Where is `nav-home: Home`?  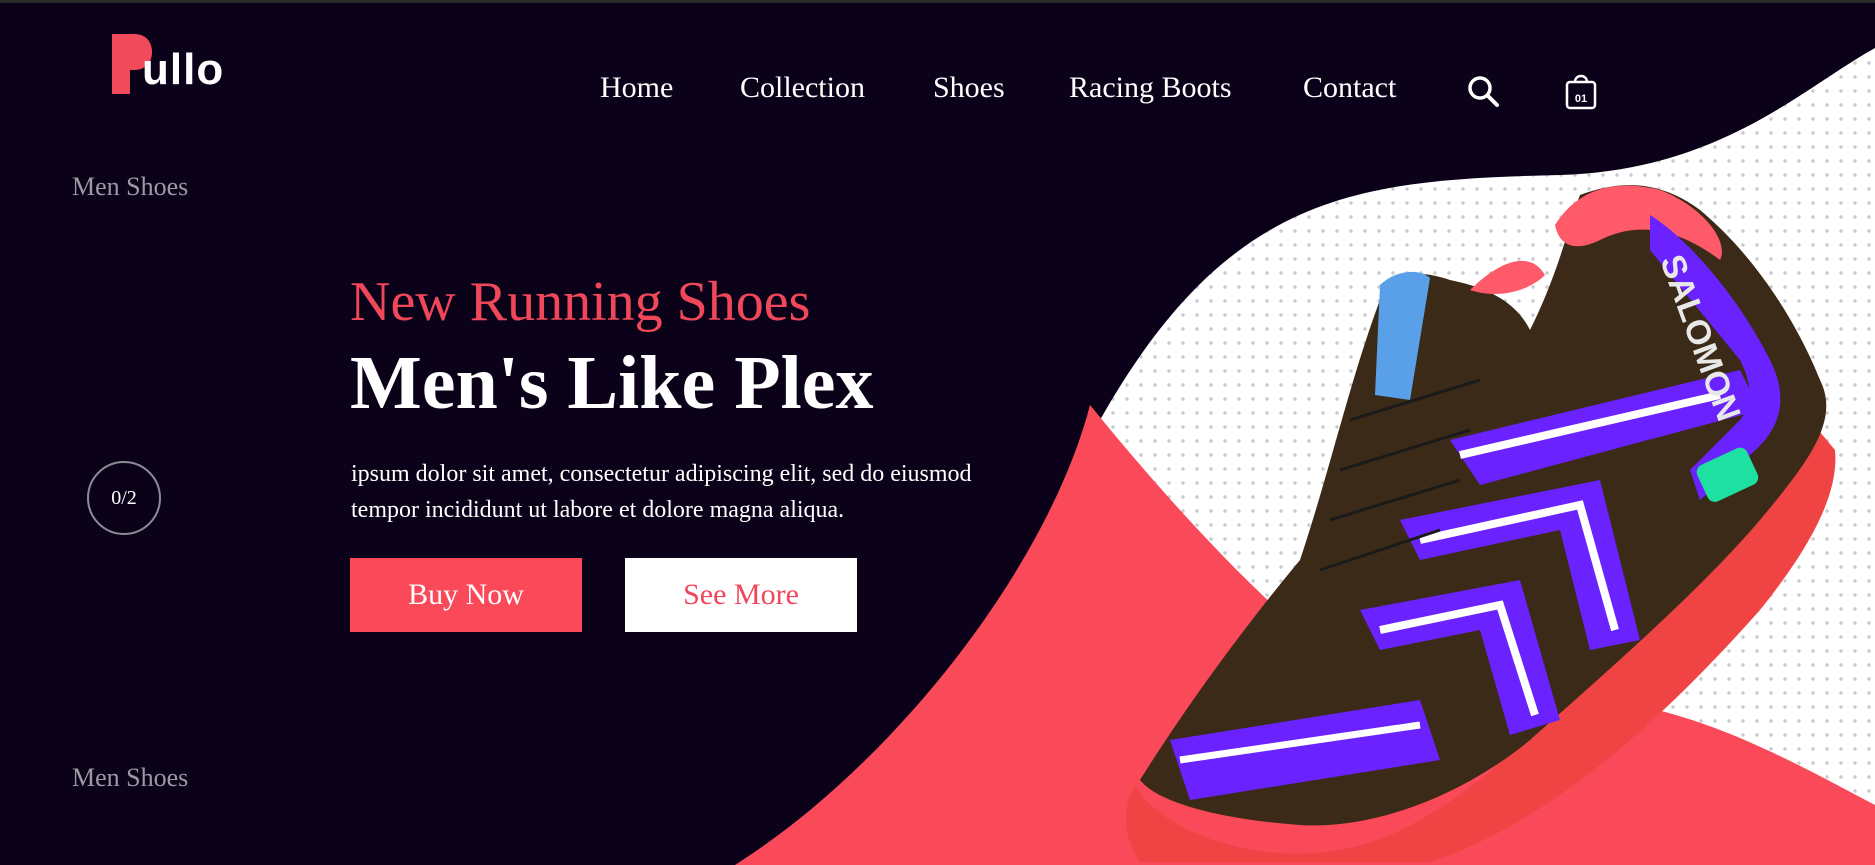
nav-home: Home is located at coordinates (636, 88).